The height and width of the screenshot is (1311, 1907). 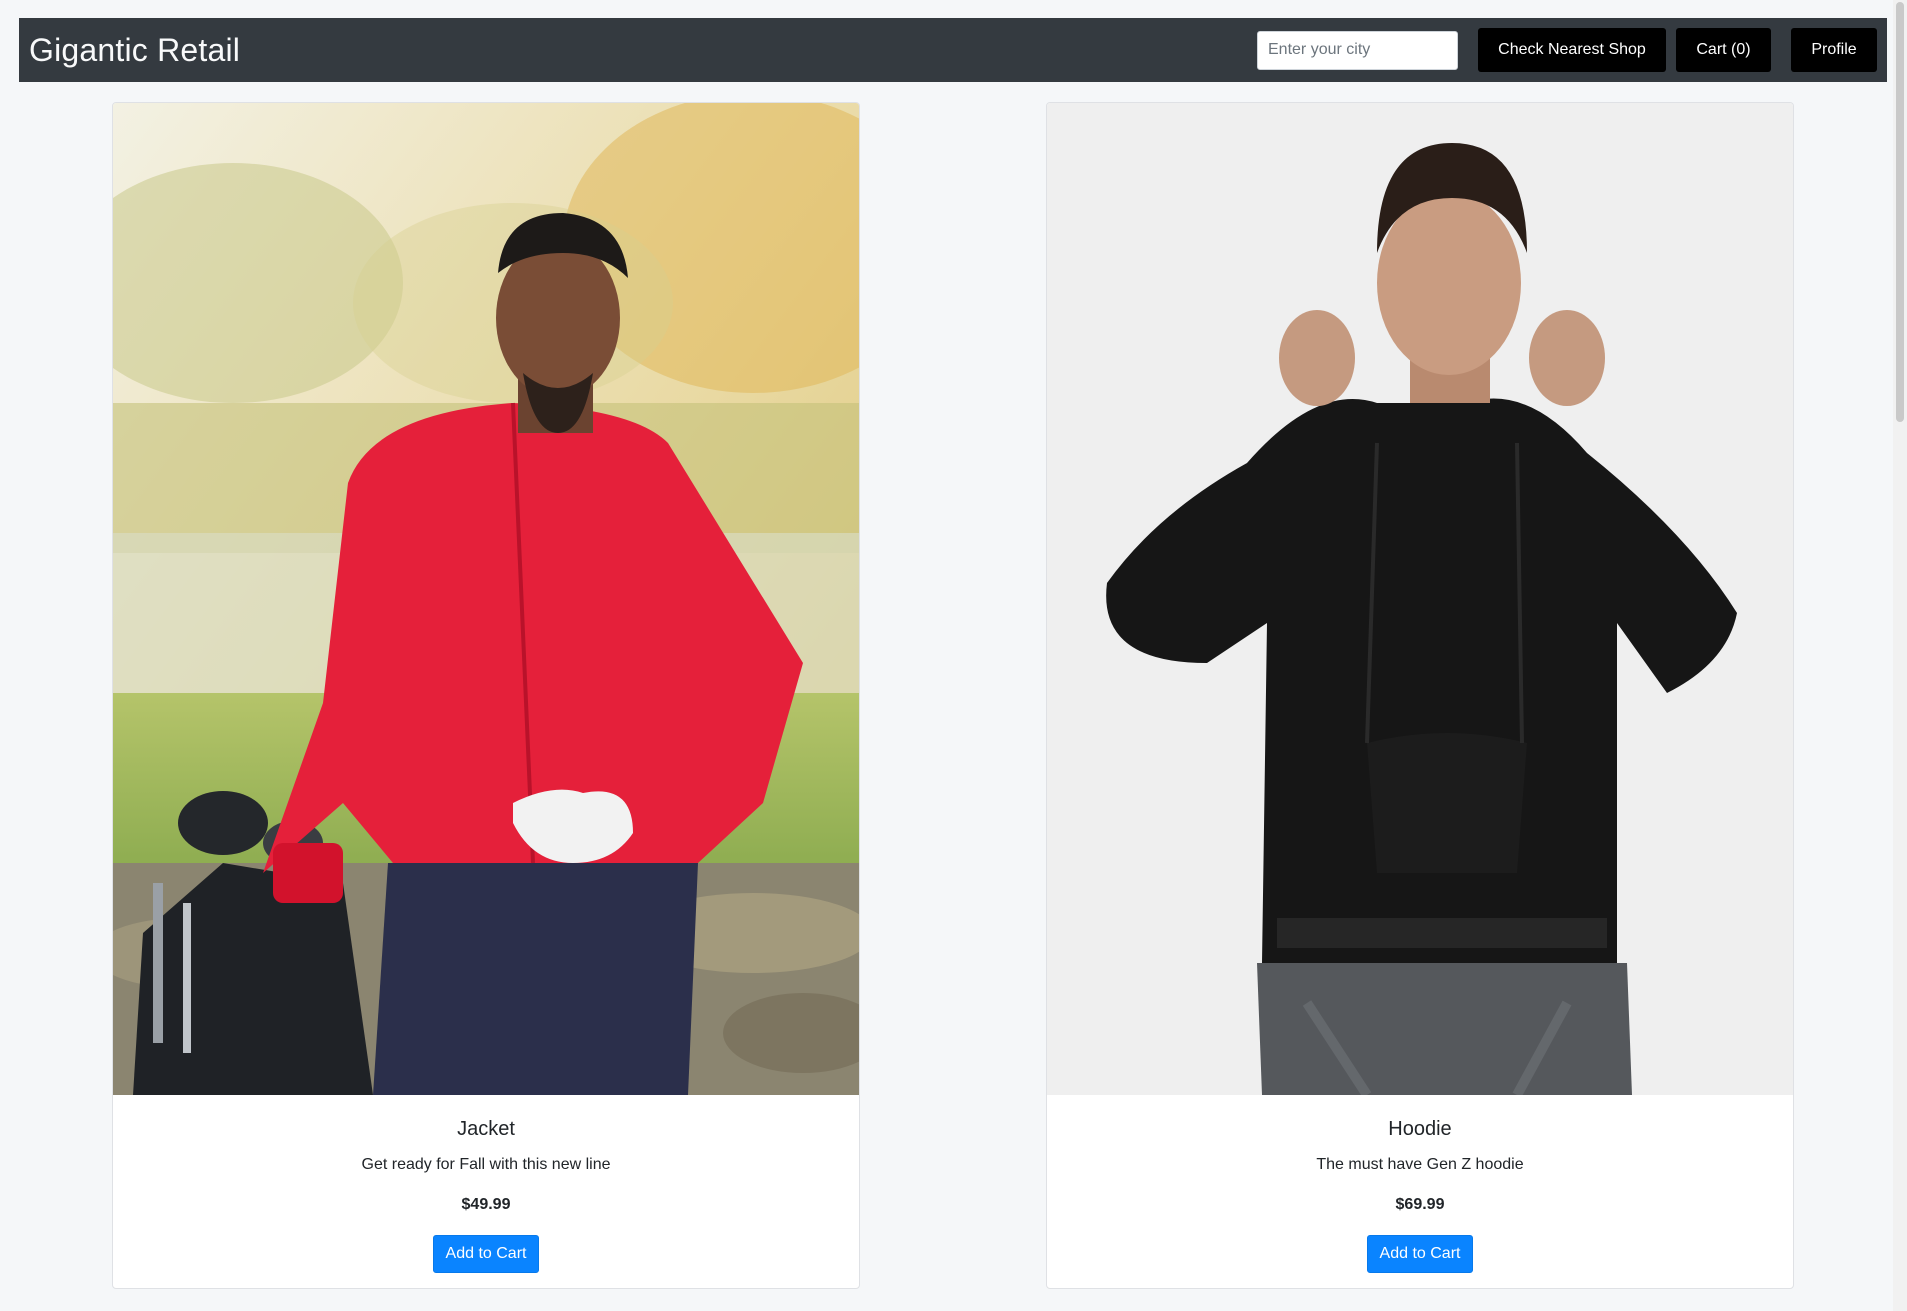 What do you see at coordinates (1834, 50) in the screenshot?
I see `profile-button: Profile` at bounding box center [1834, 50].